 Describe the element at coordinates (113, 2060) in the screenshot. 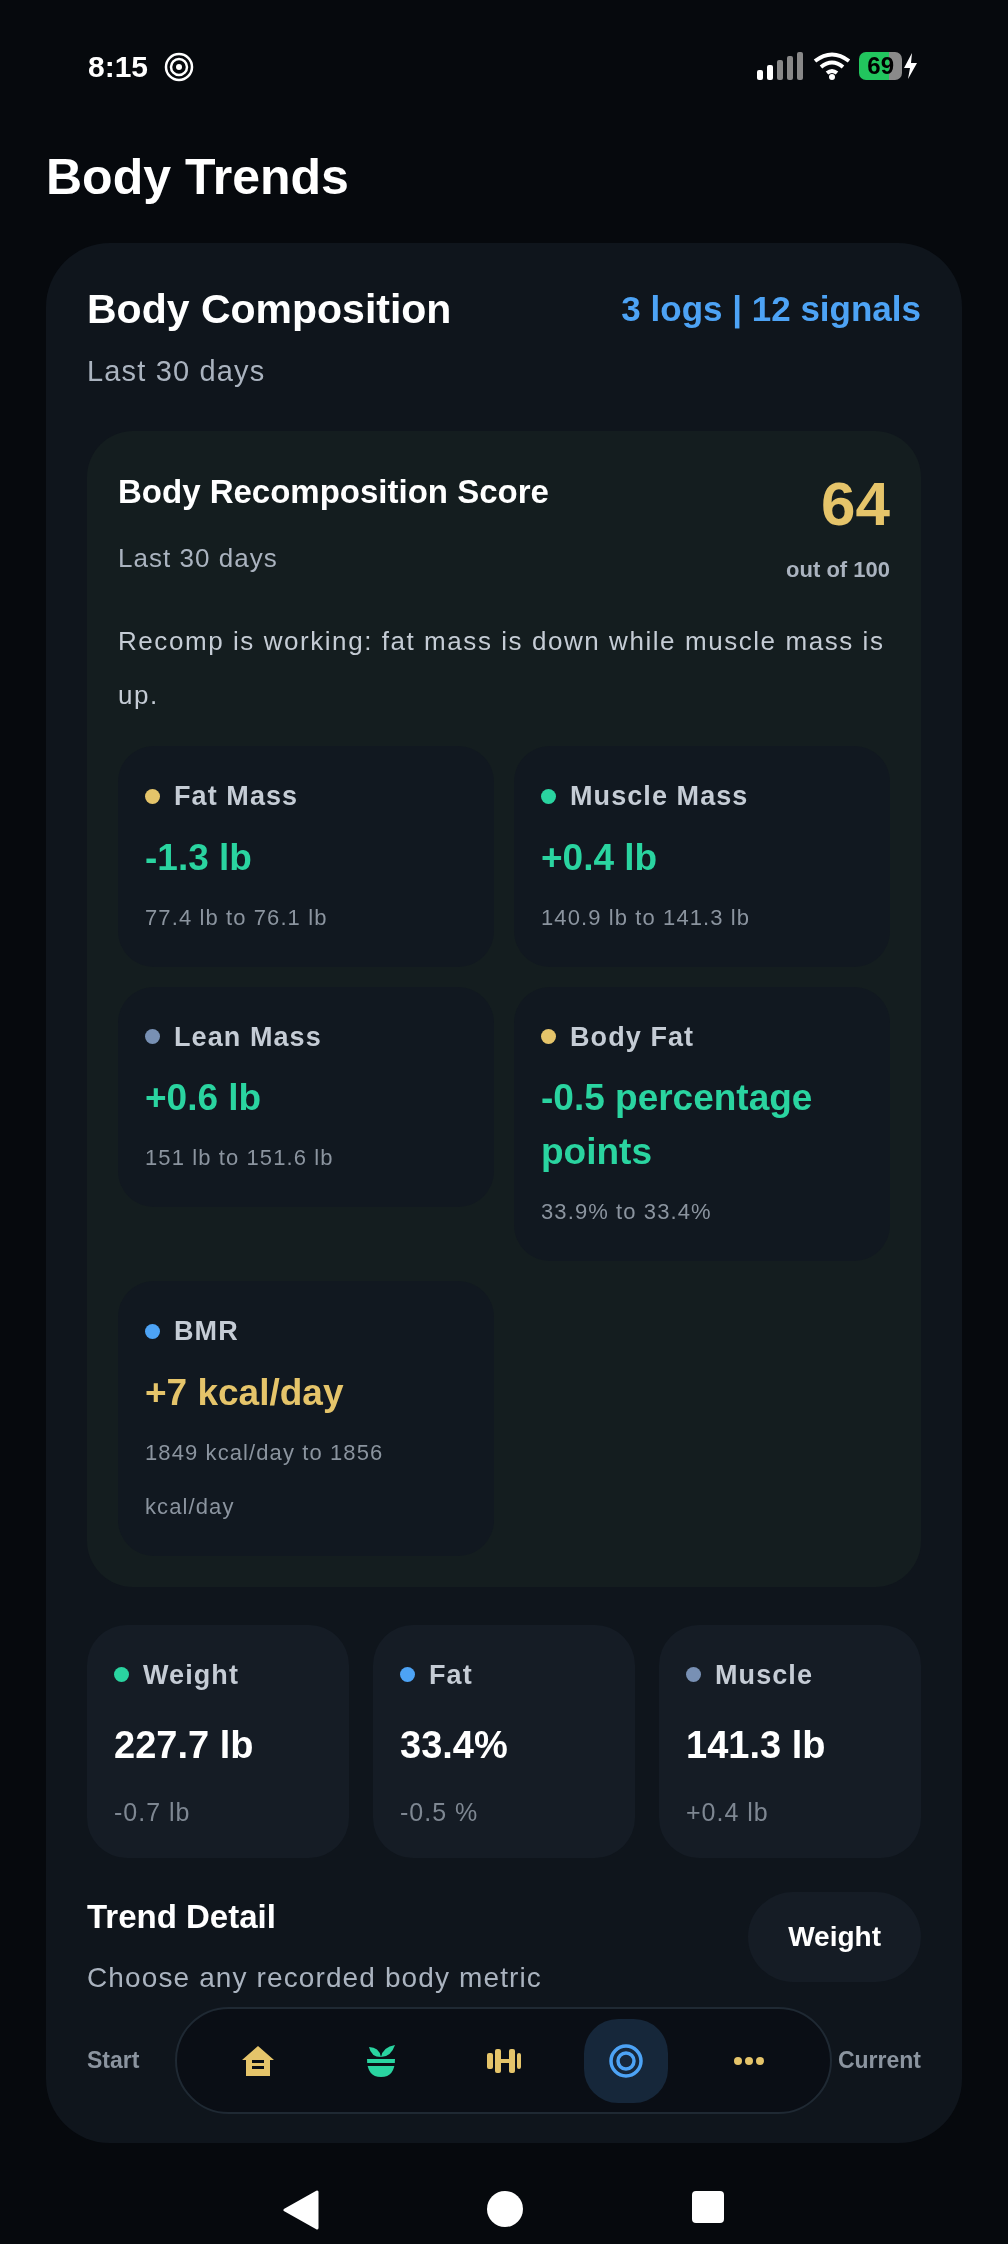

I see `column-header: Start` at that location.